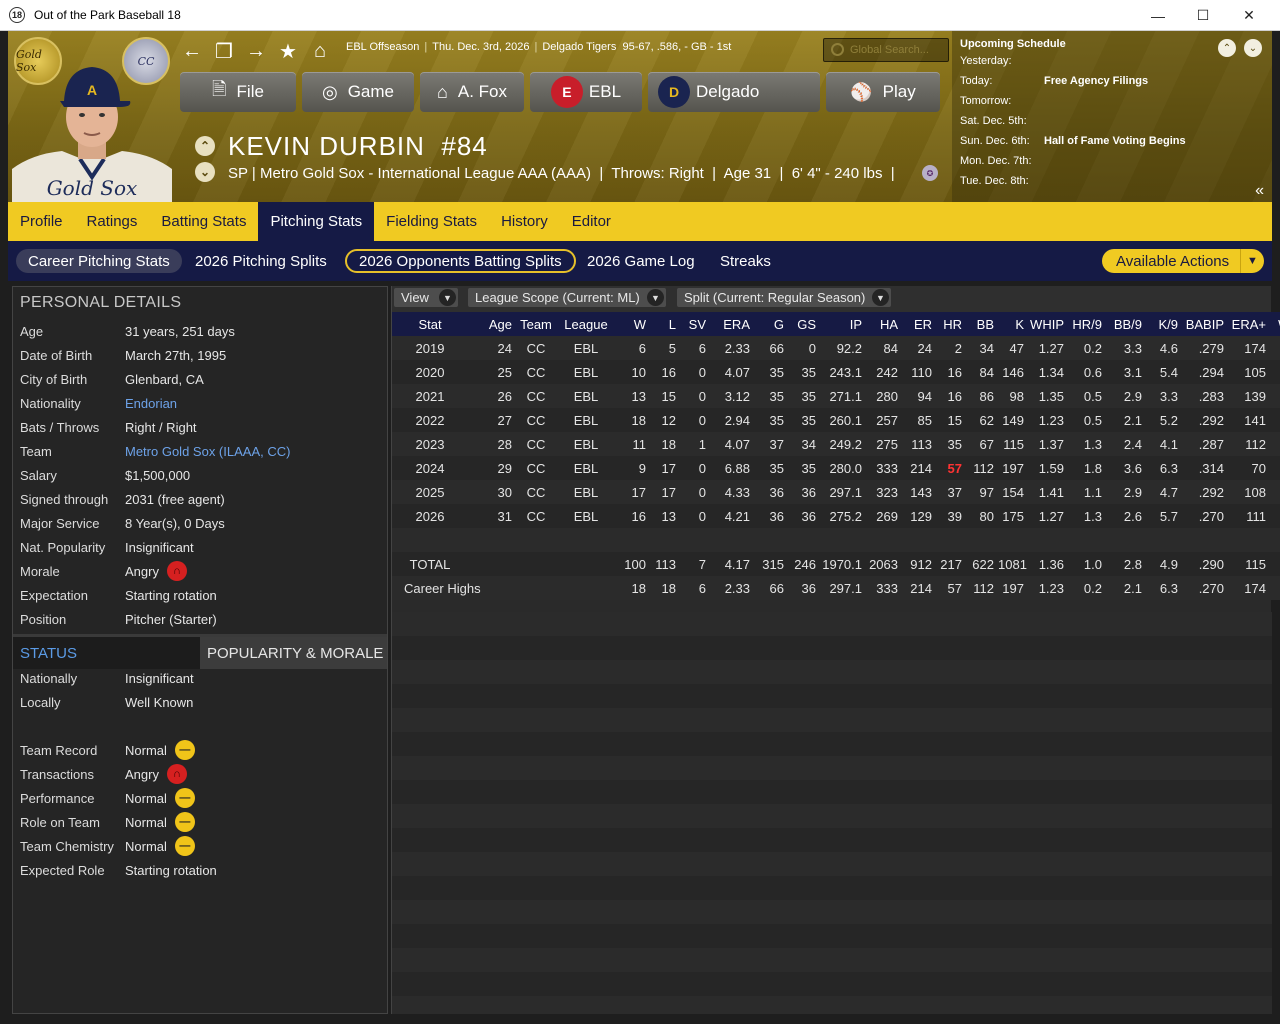  What do you see at coordinates (633, 324) in the screenshot?
I see `column-header: W` at bounding box center [633, 324].